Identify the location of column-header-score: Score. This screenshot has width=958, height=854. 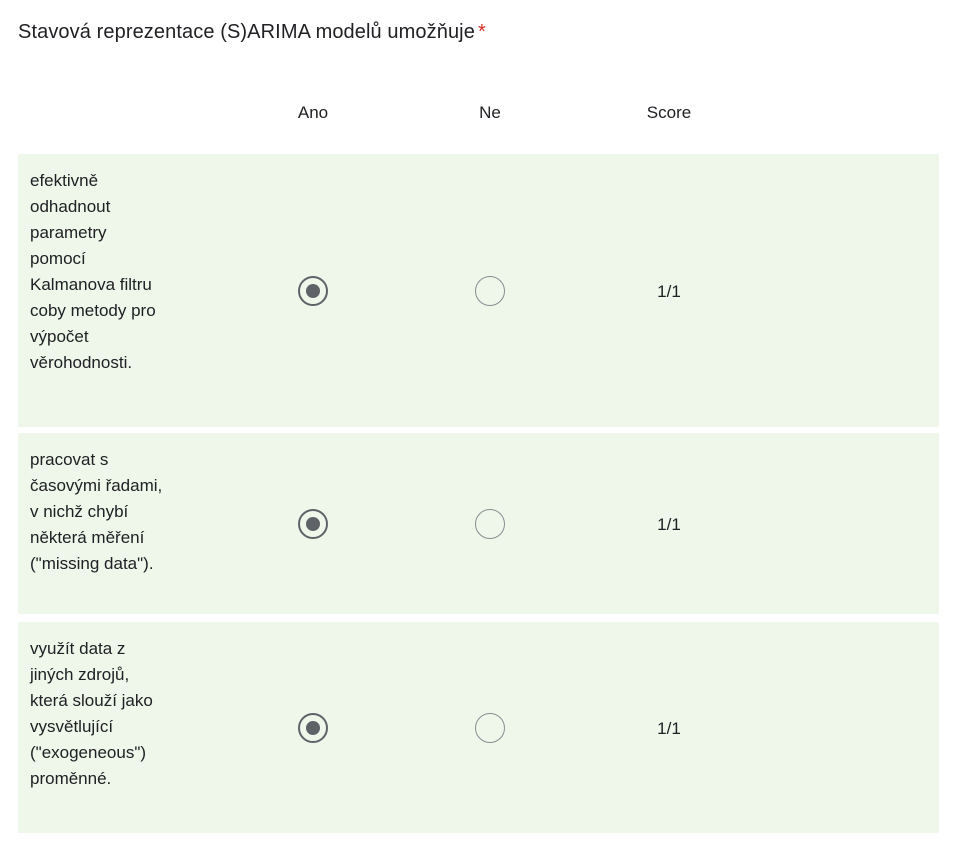
(669, 112).